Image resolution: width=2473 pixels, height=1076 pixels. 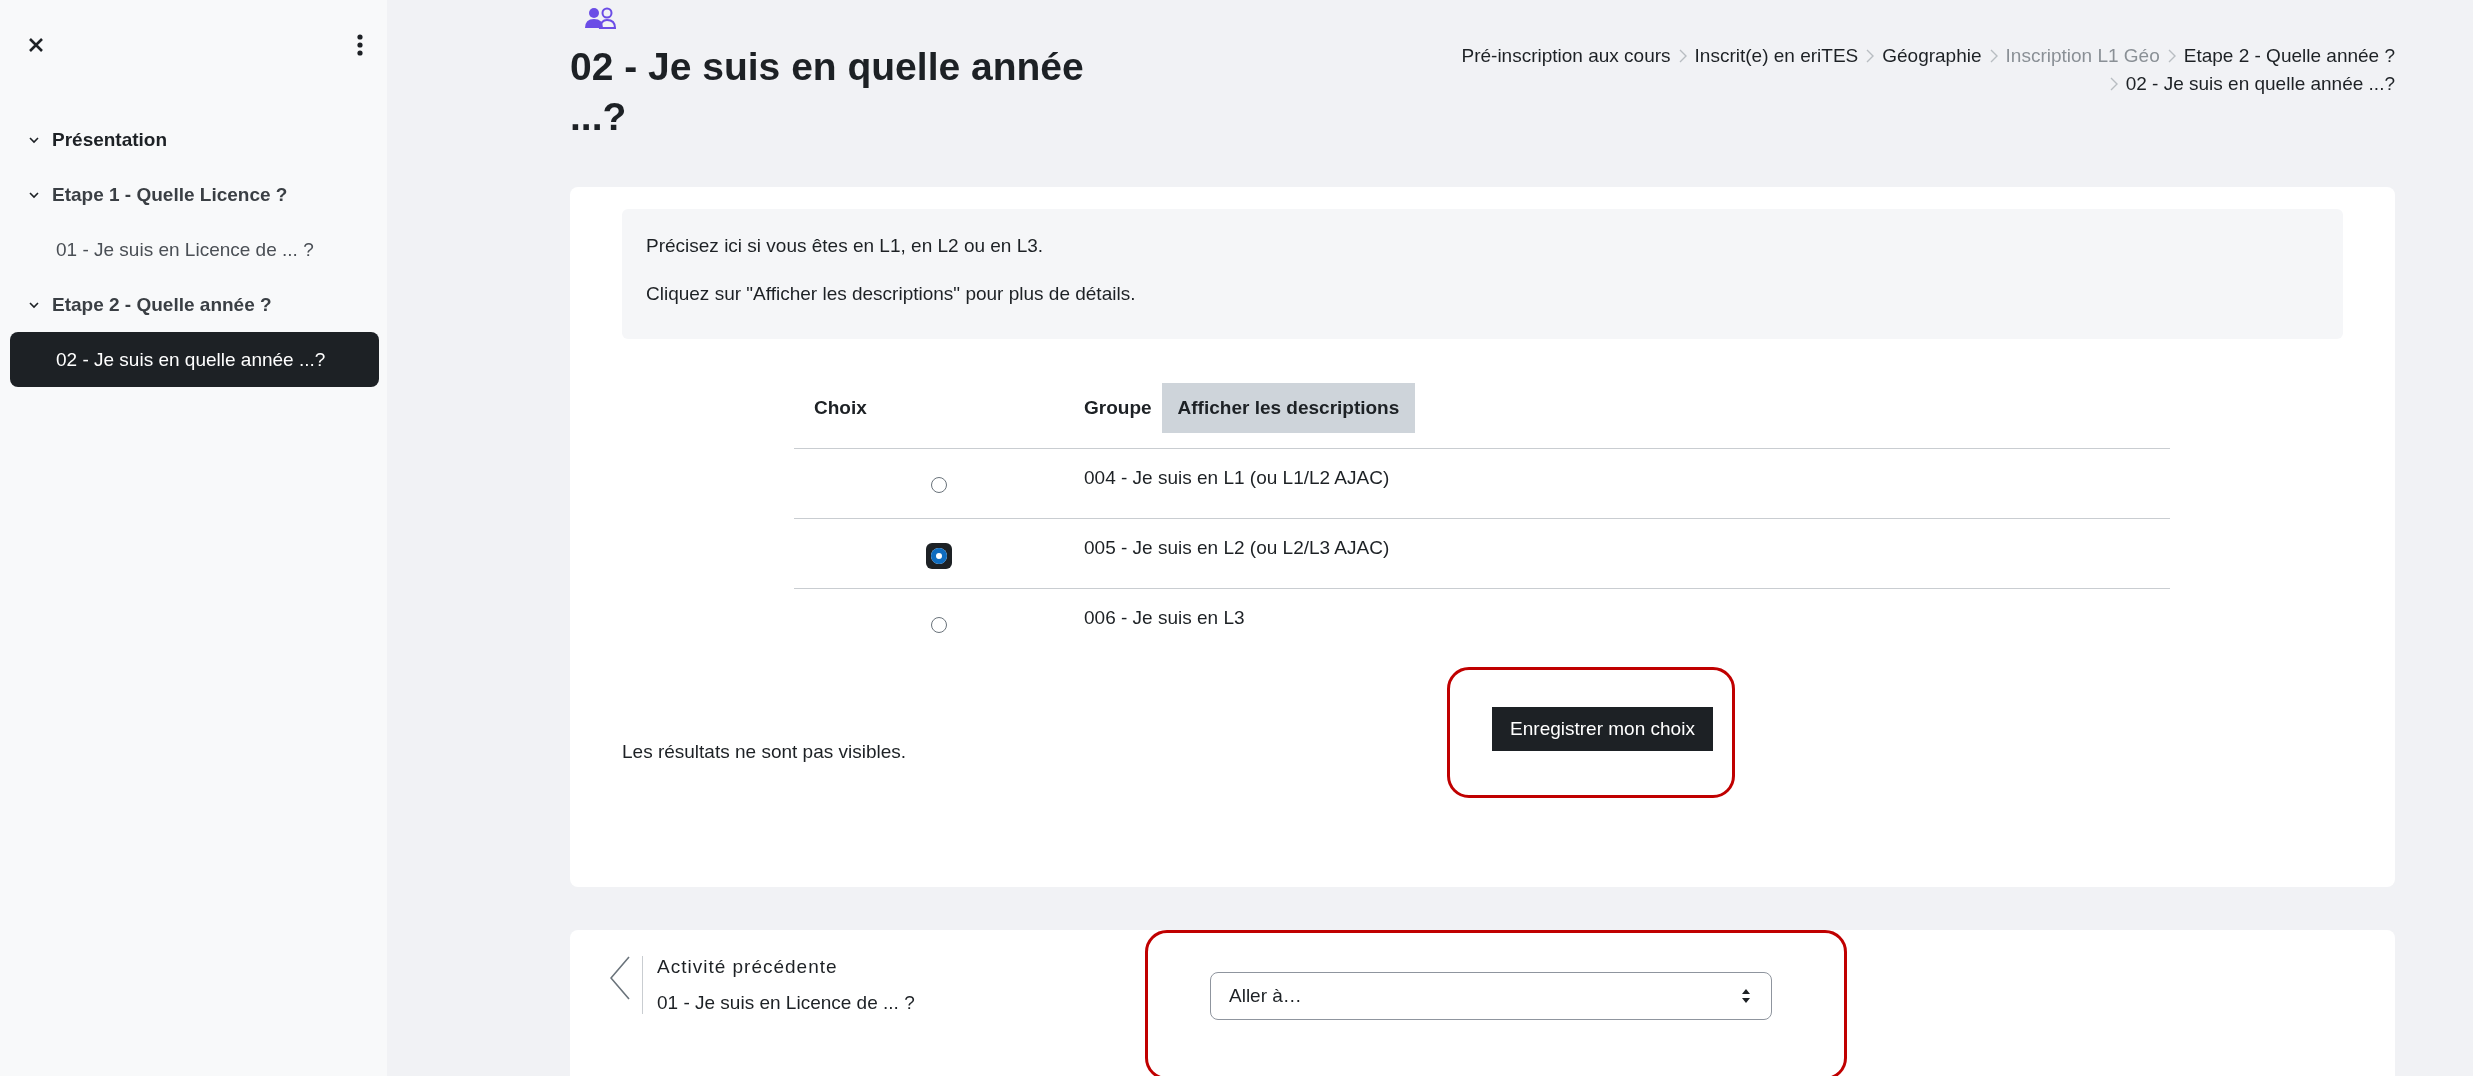 I want to click on option-label: 006 - Je suis en L3, so click(x=1164, y=617).